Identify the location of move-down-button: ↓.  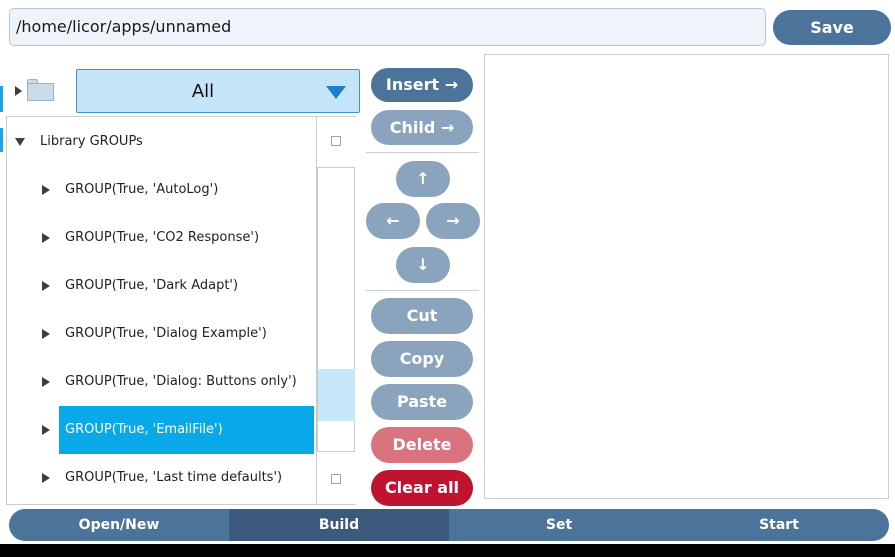
(423, 265).